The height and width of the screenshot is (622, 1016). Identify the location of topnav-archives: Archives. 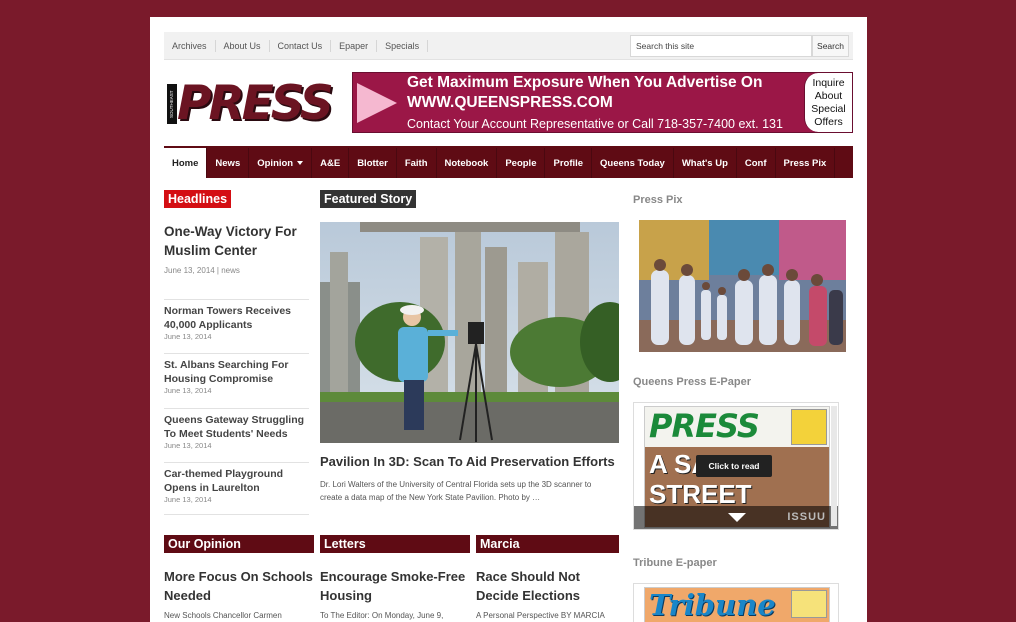
(190, 46).